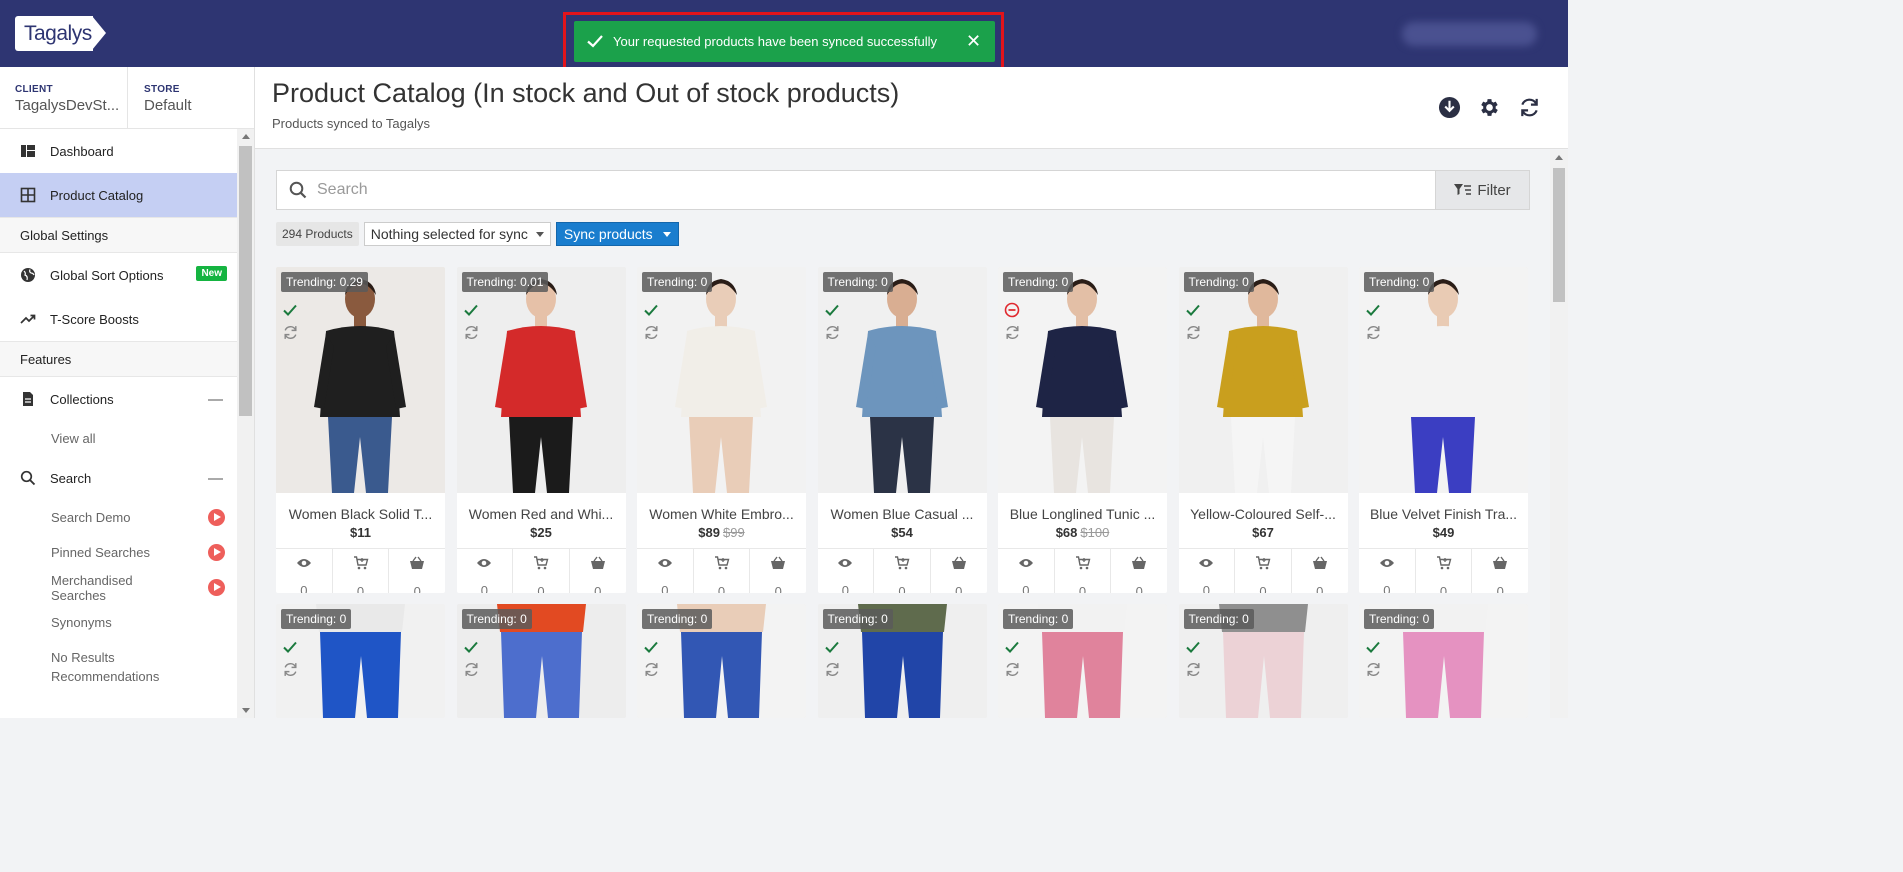 This screenshot has width=1903, height=872. What do you see at coordinates (1500, 571) in the screenshot?
I see `buys-stat: 0` at bounding box center [1500, 571].